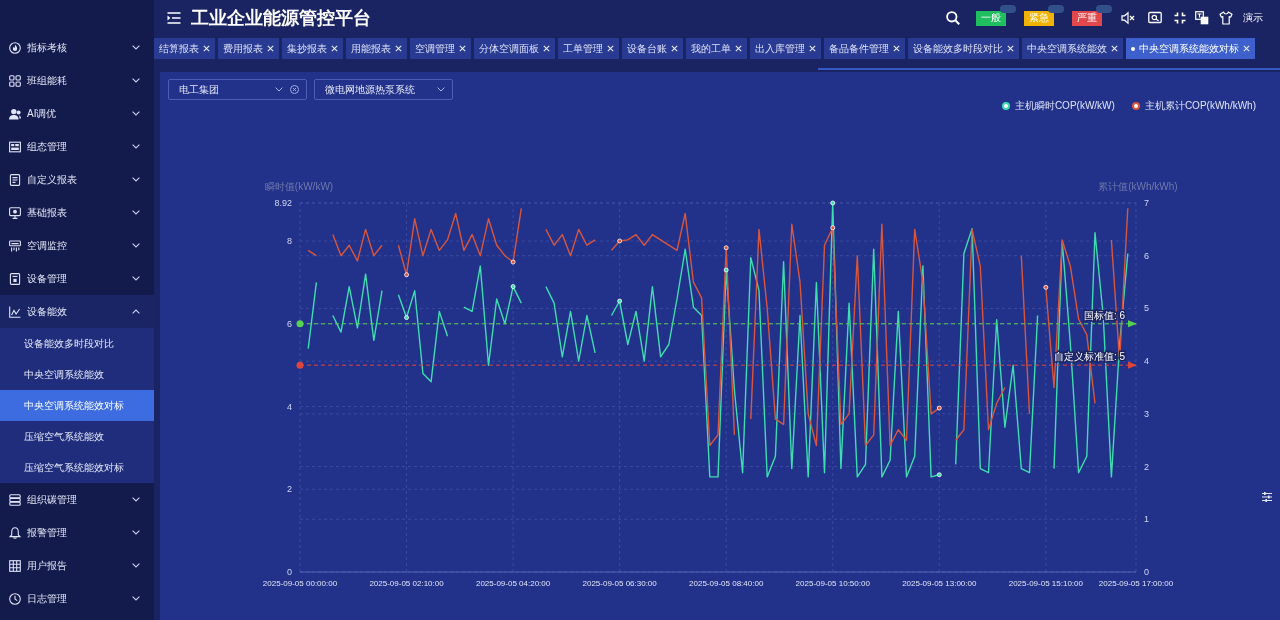 The image size is (1280, 620). I want to click on tab: 集抄报表, so click(312, 48).